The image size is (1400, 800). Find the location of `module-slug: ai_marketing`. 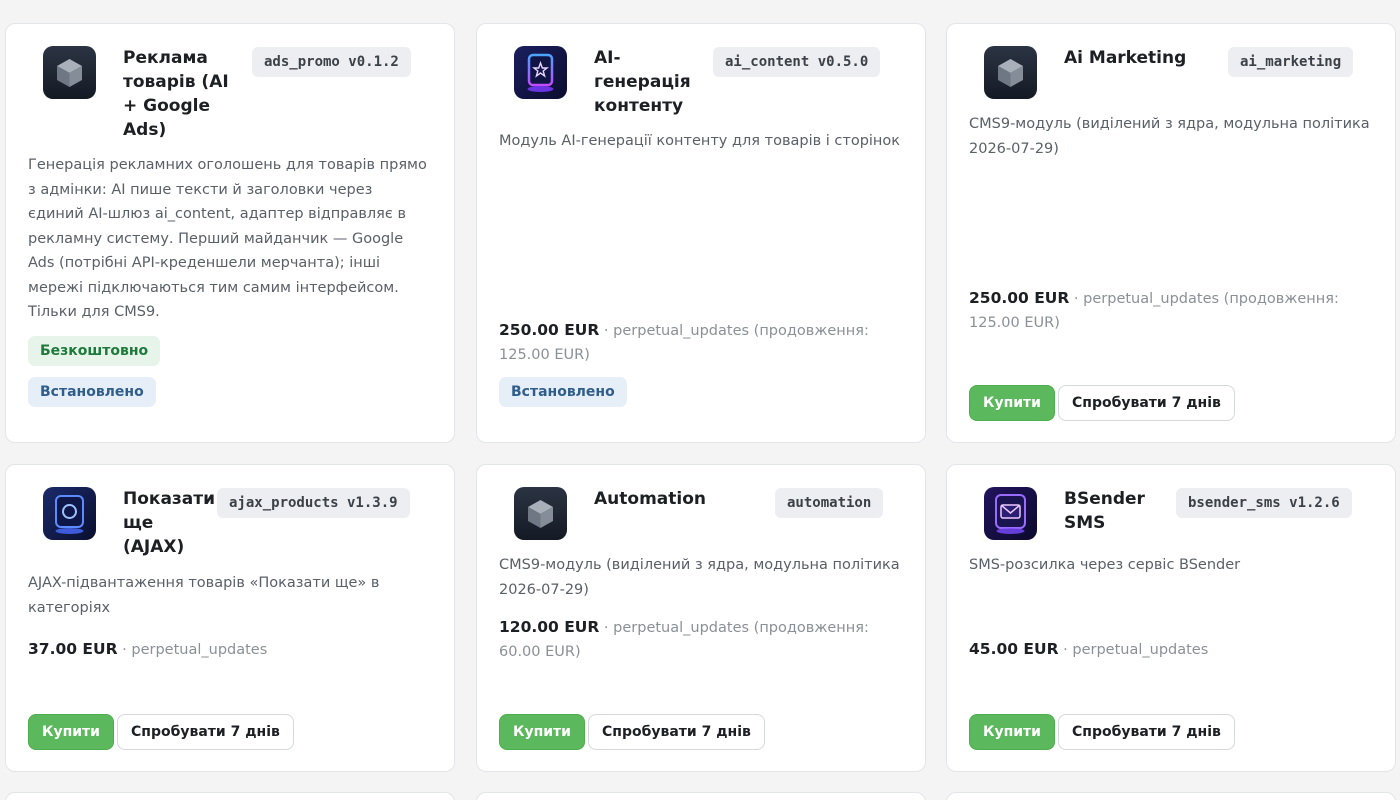

module-slug: ai_marketing is located at coordinates (1291, 62).